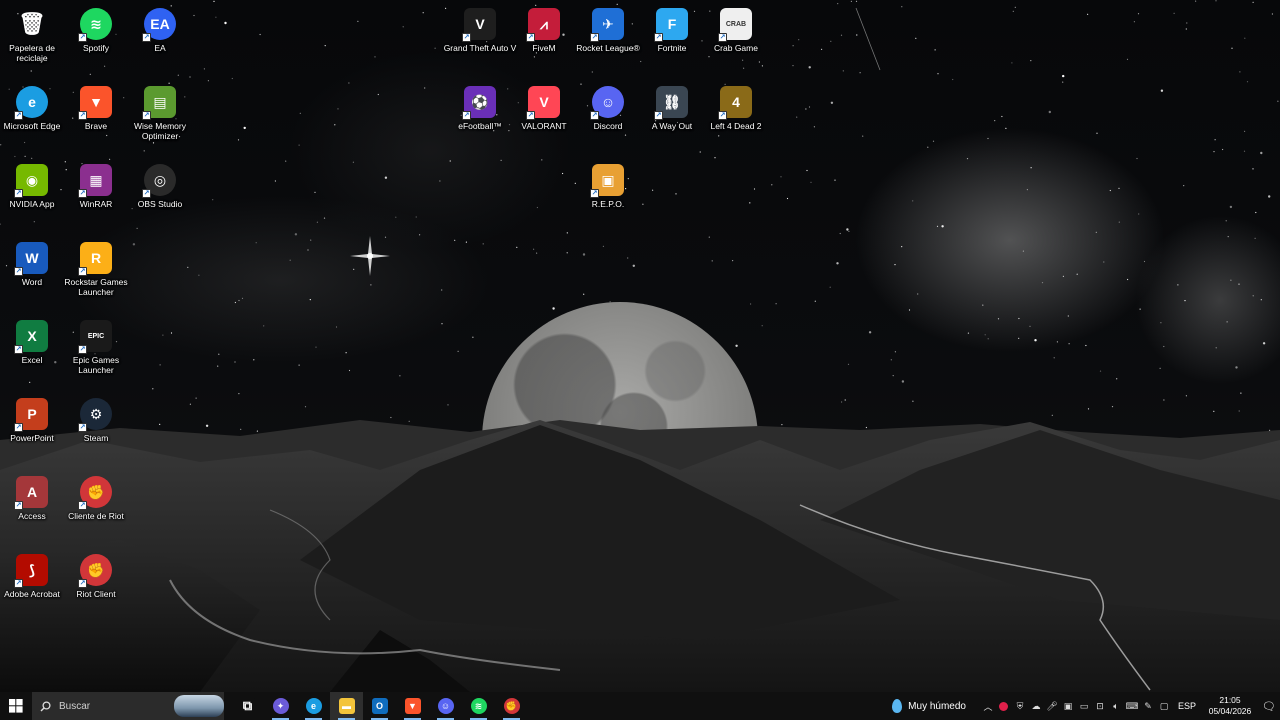  I want to click on notification-center-icon: 🗨︎, so click(1269, 706).